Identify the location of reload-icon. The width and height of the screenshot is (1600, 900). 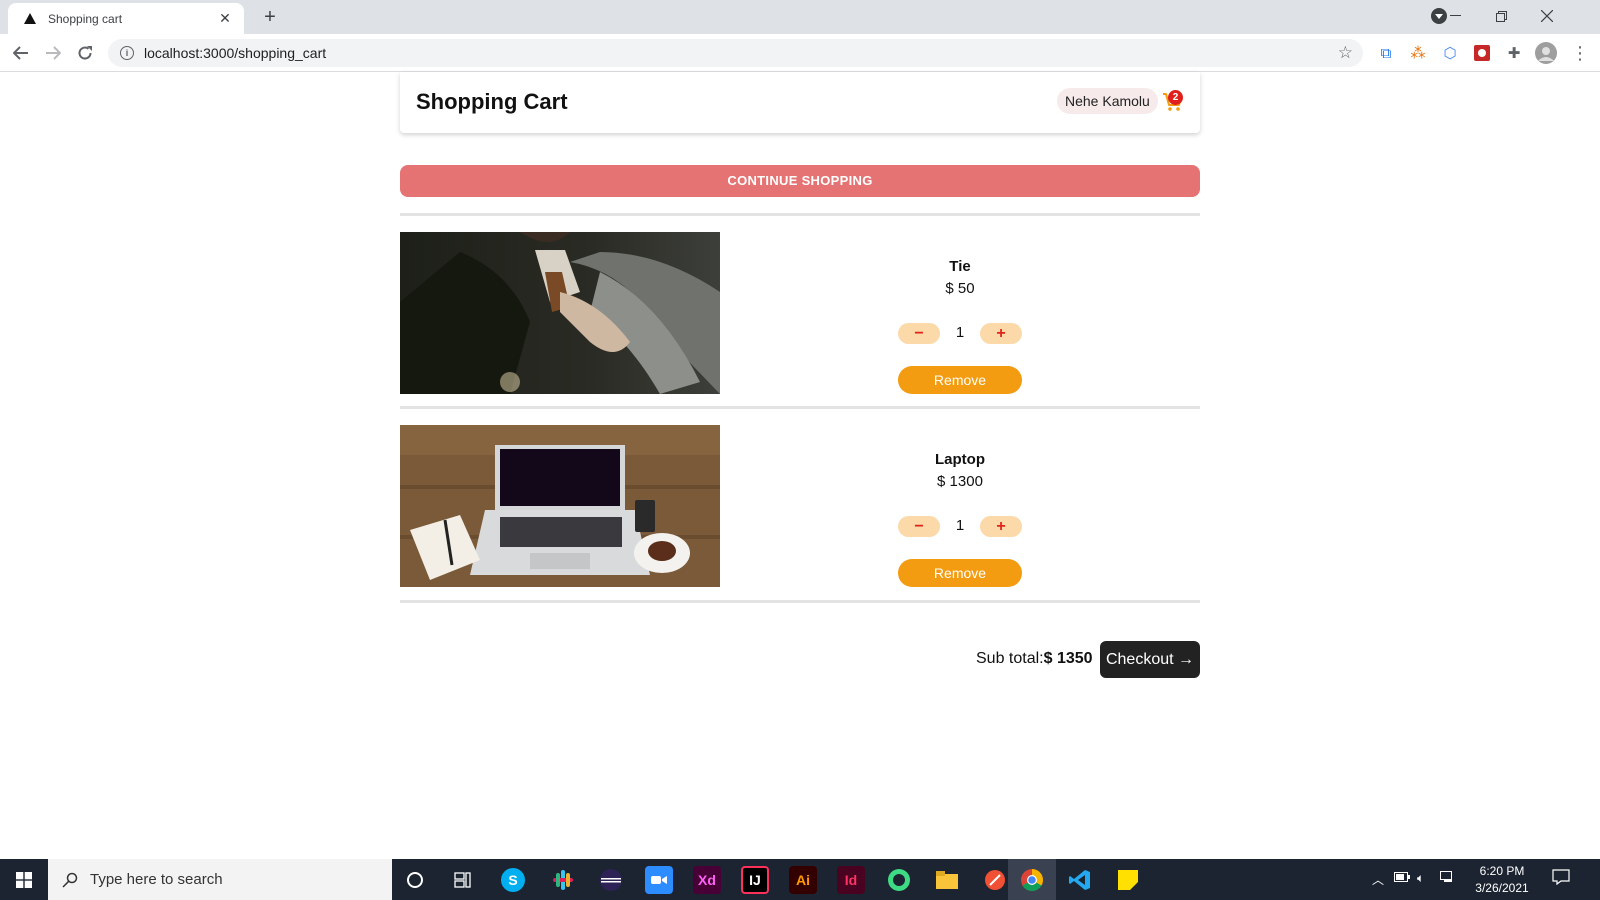
(85, 53).